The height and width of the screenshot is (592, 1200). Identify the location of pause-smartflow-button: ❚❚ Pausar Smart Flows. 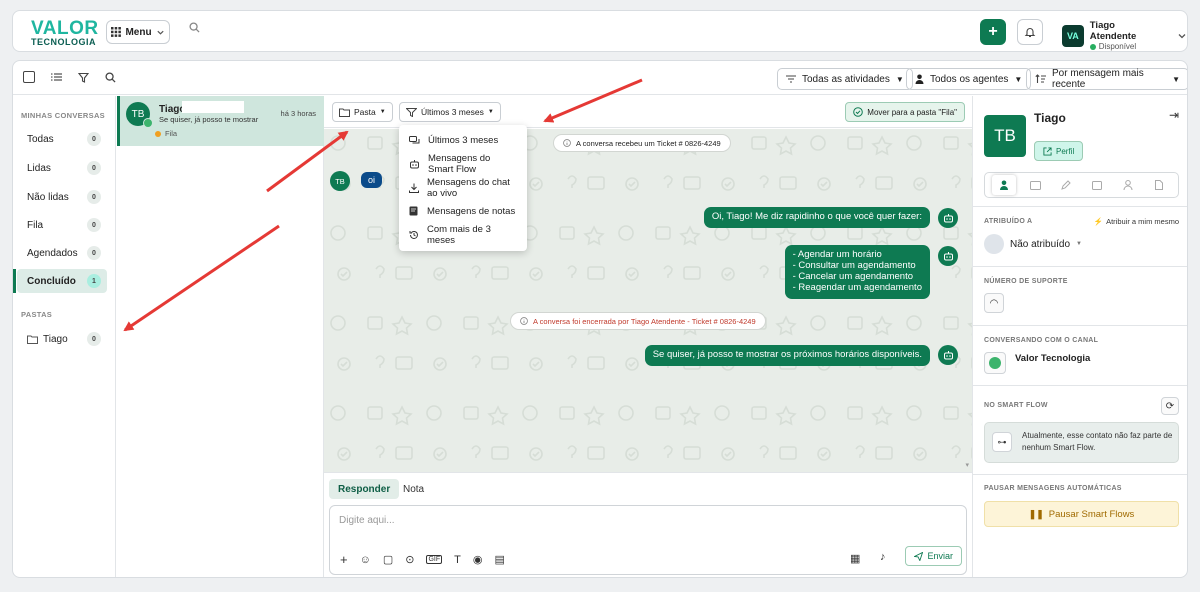
(1081, 514).